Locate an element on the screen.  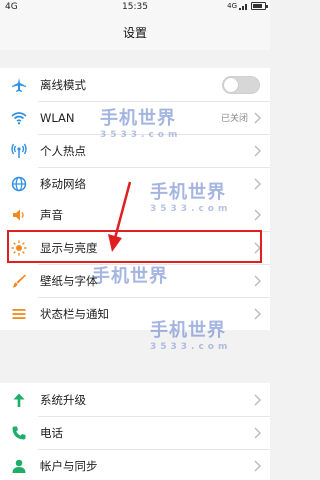
toggle-knob is located at coordinates (231, 85).